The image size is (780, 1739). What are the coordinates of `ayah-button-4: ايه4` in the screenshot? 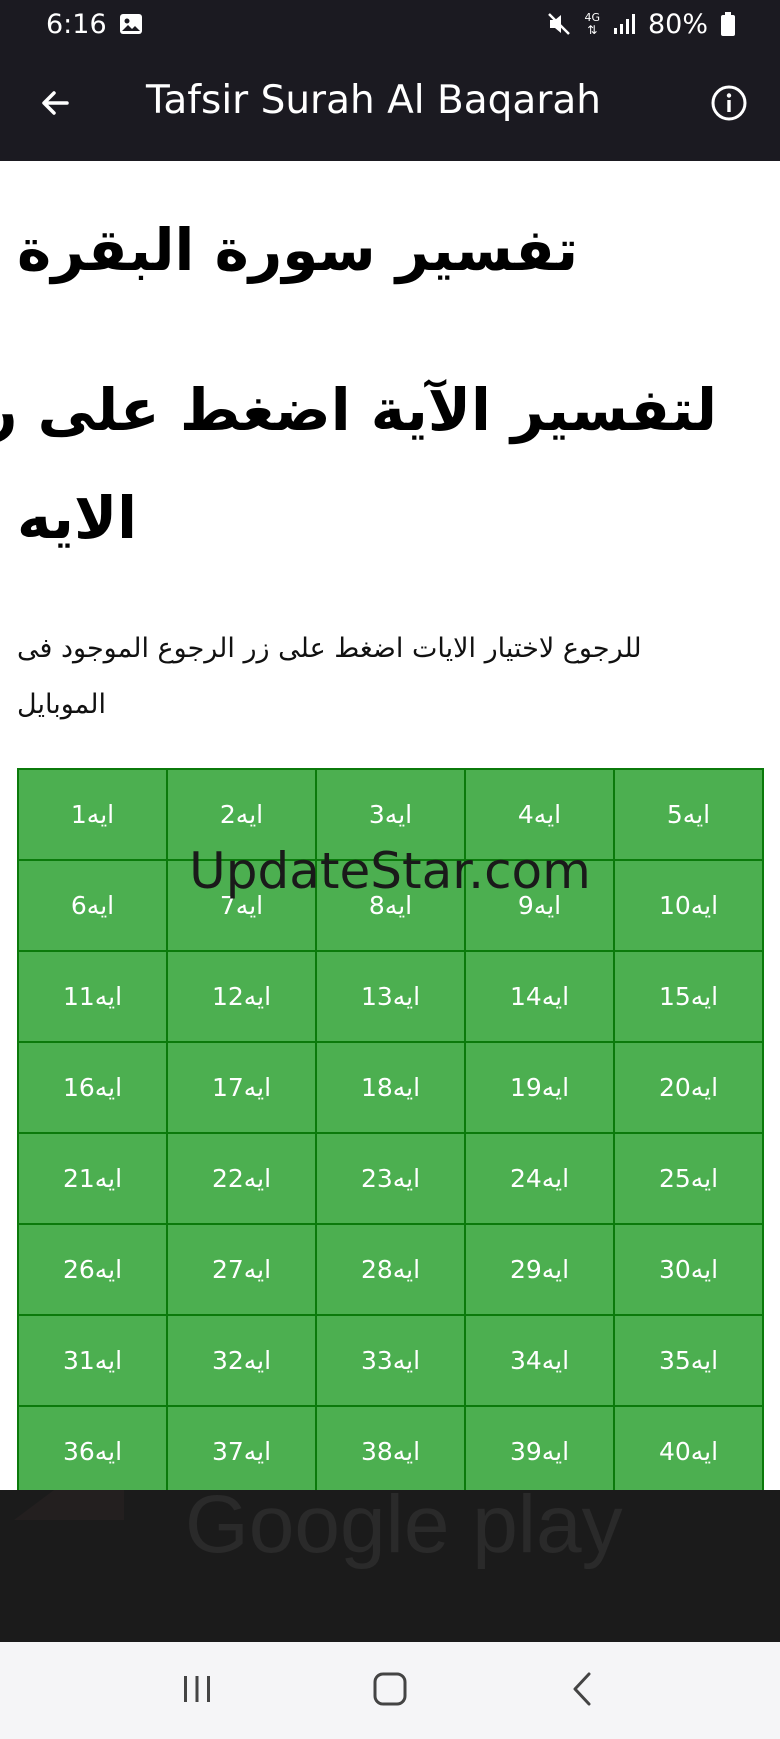 It's located at (540, 815).